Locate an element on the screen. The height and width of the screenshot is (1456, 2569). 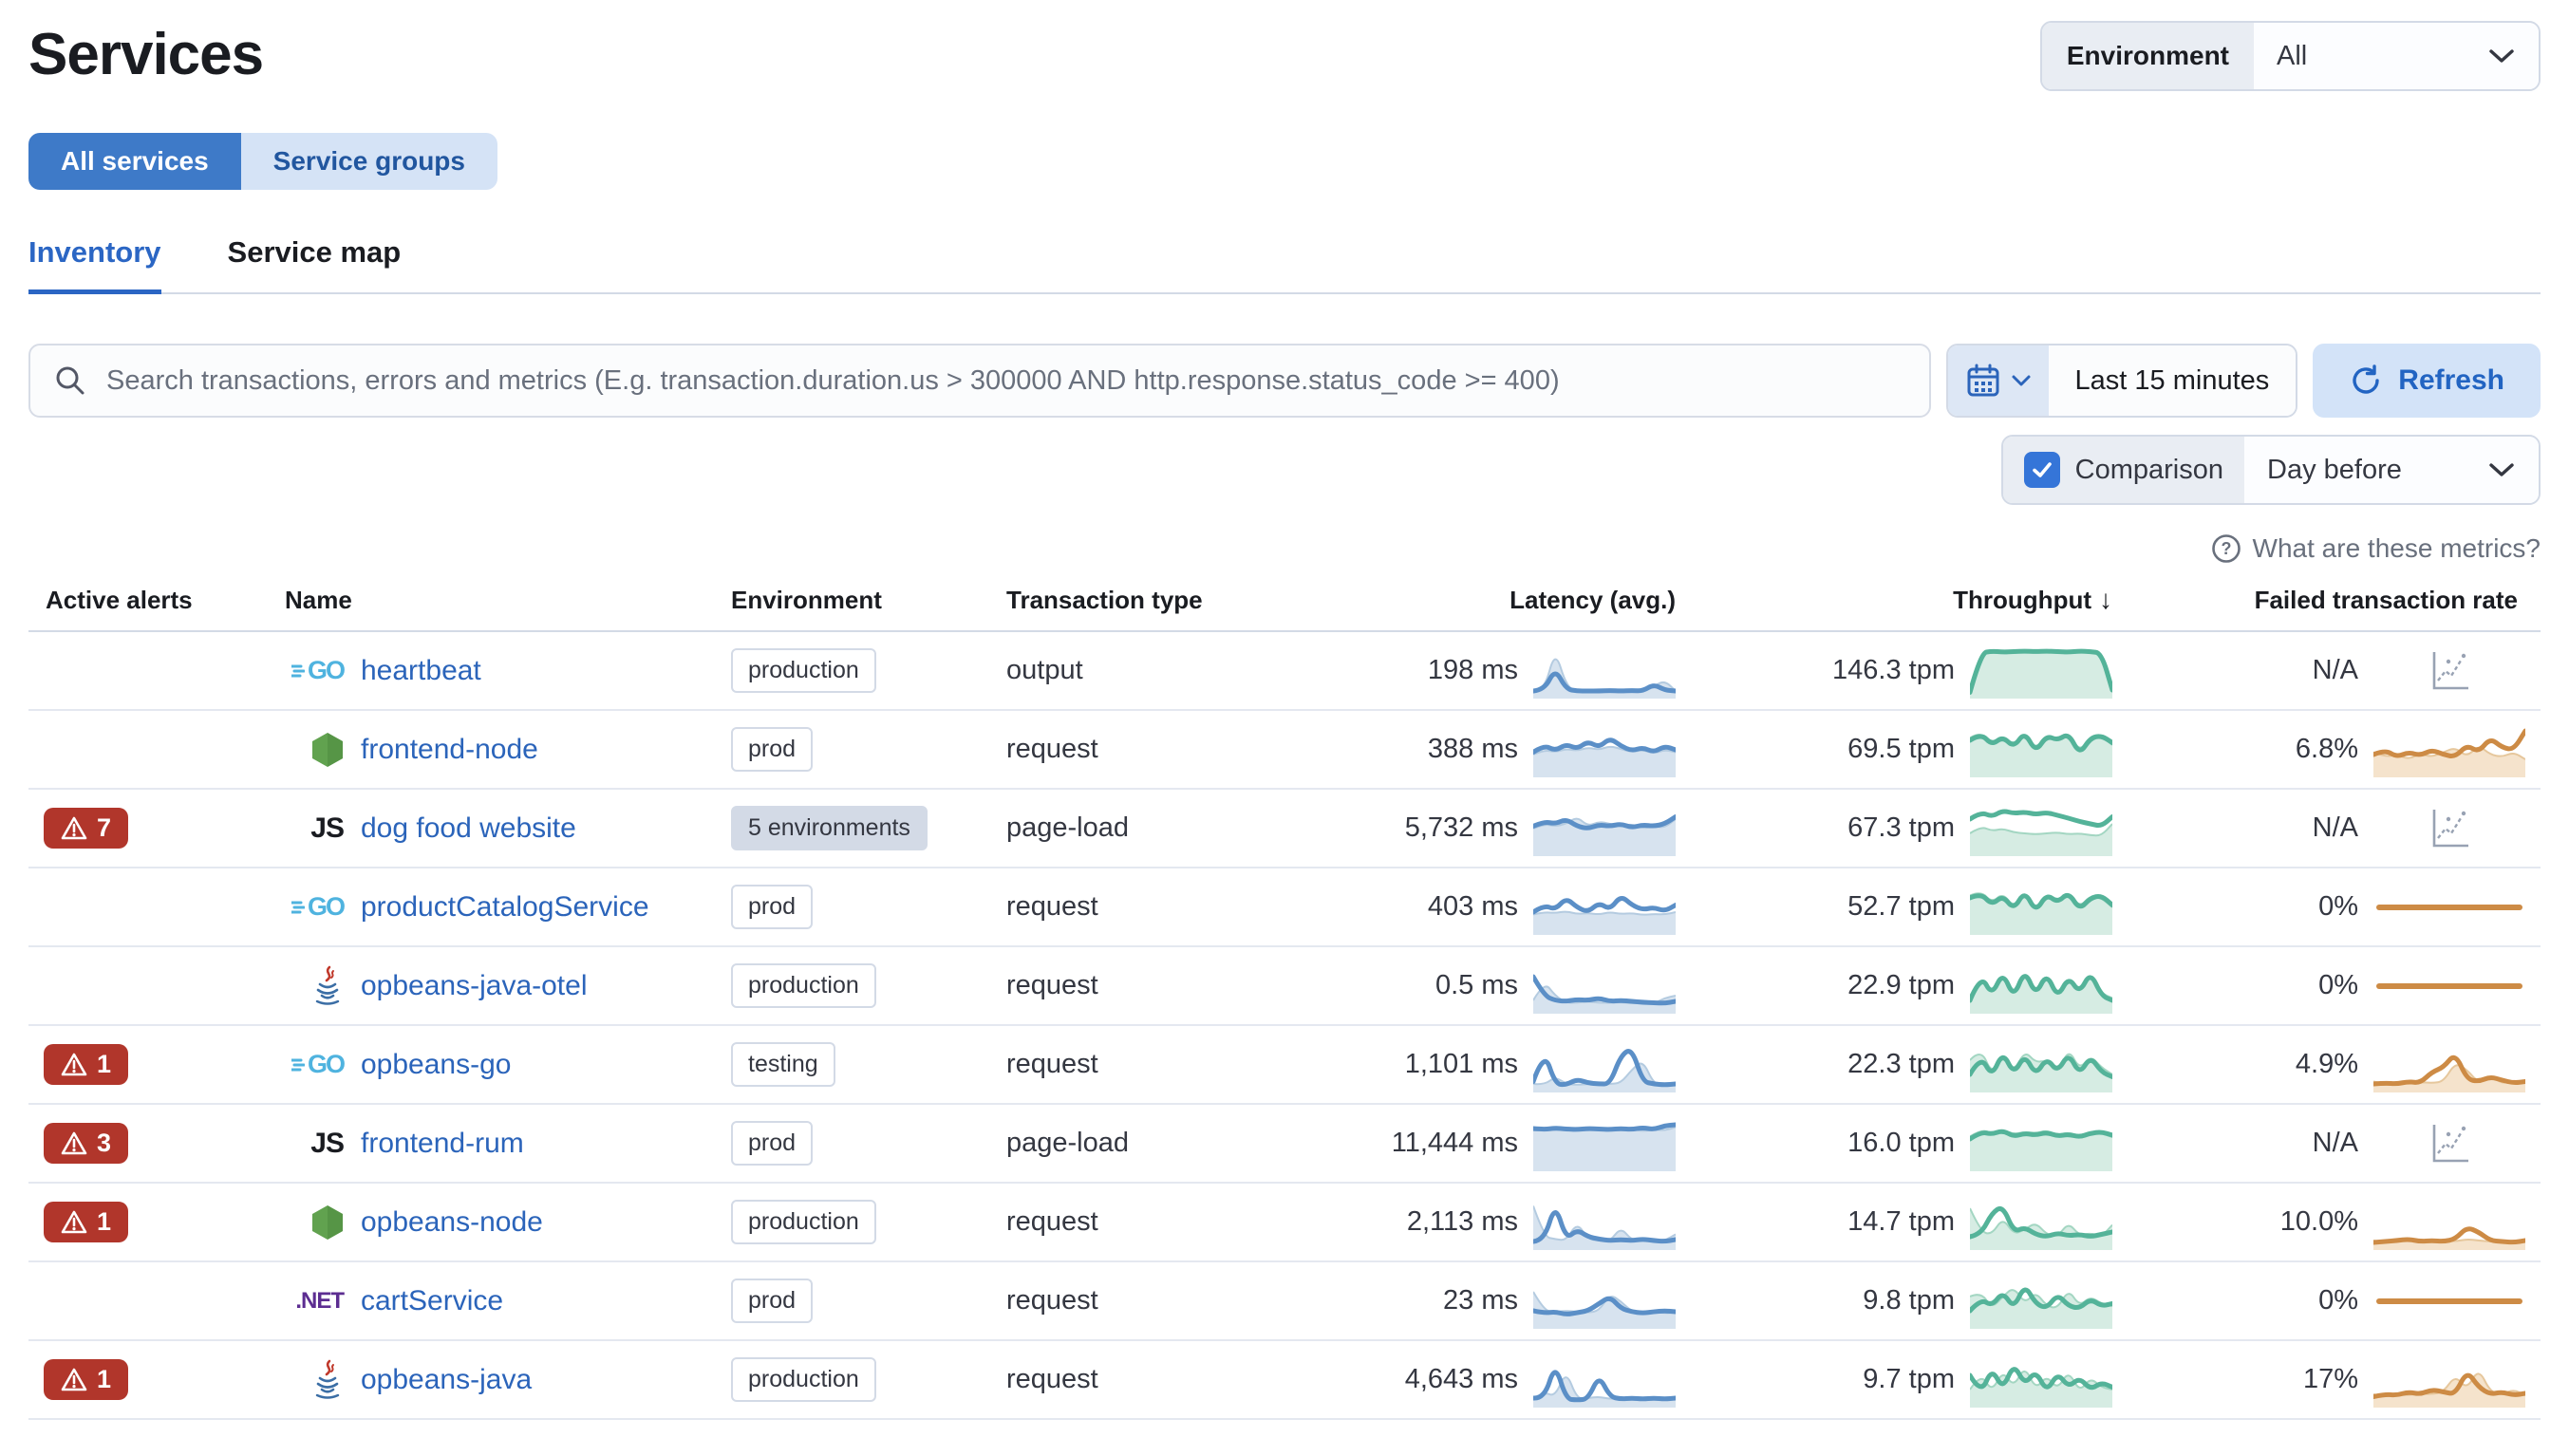
comparison-toggle: Comparison is located at coordinates (2123, 470).